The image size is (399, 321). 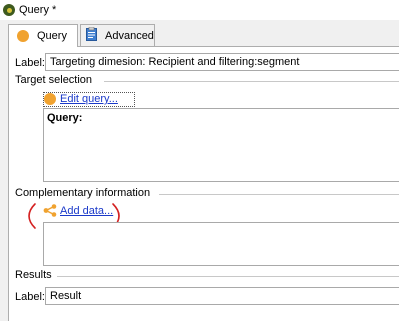 I want to click on results-divider, so click(x=228, y=276).